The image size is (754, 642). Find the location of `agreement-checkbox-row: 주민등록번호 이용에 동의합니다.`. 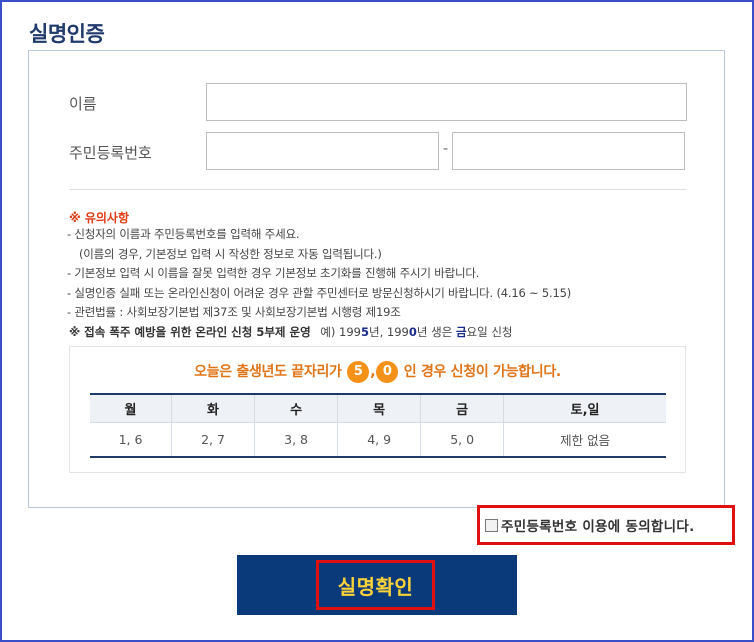

agreement-checkbox-row: 주민등록번호 이용에 동의합니다. is located at coordinates (606, 525).